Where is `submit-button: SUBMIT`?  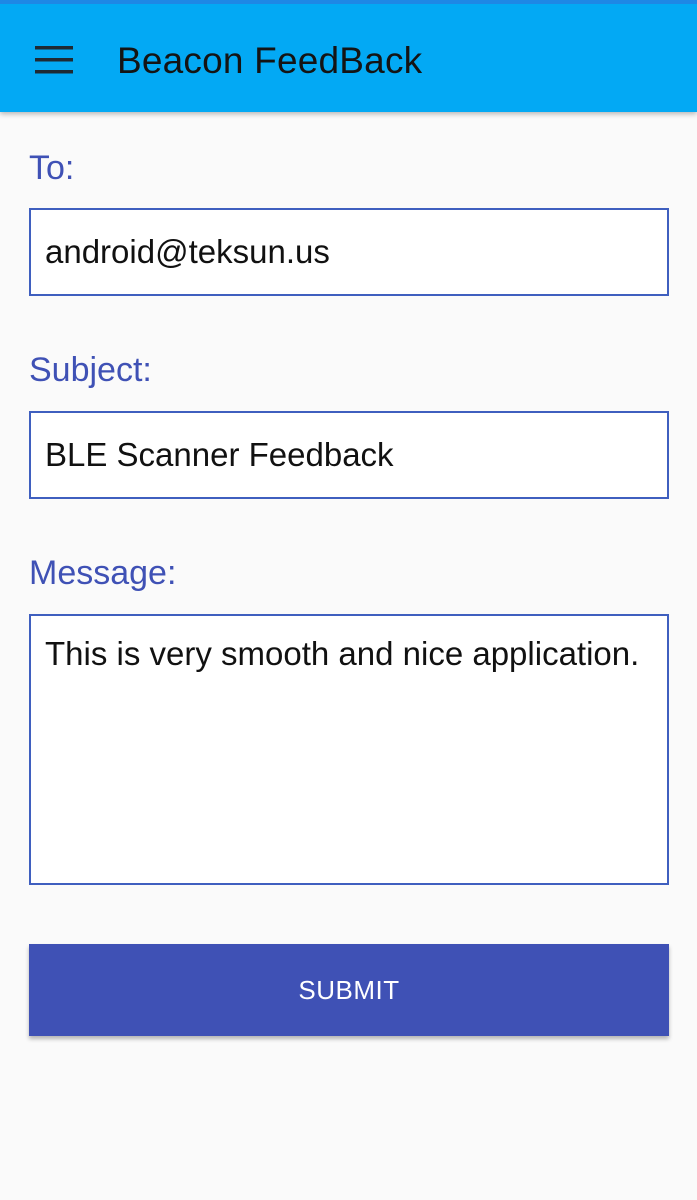 submit-button: SUBMIT is located at coordinates (349, 990).